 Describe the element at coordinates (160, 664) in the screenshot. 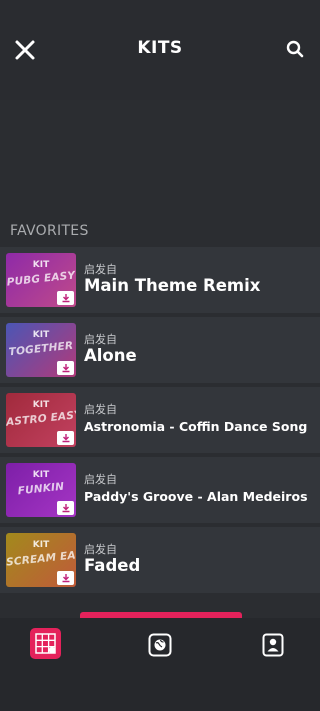

I see `bottom-tab-bar` at that location.